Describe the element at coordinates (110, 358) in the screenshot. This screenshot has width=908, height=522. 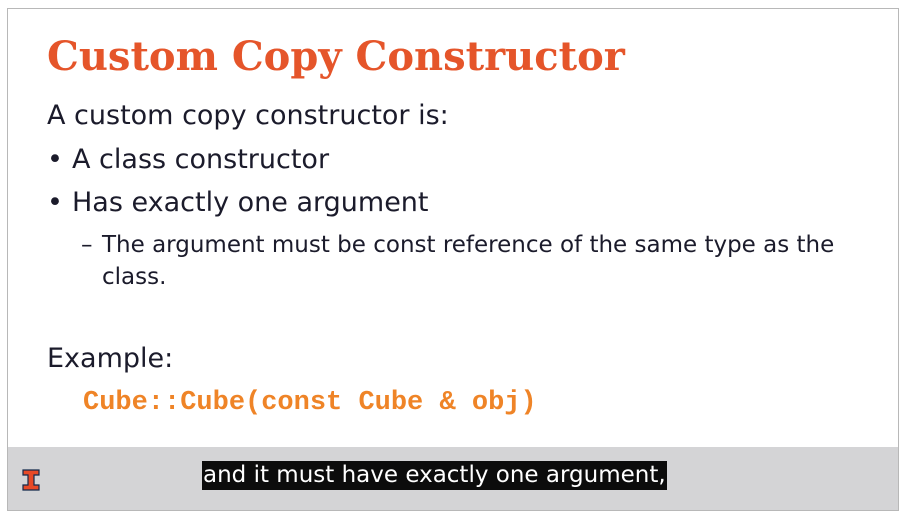
I see `example-label: Example:` at that location.